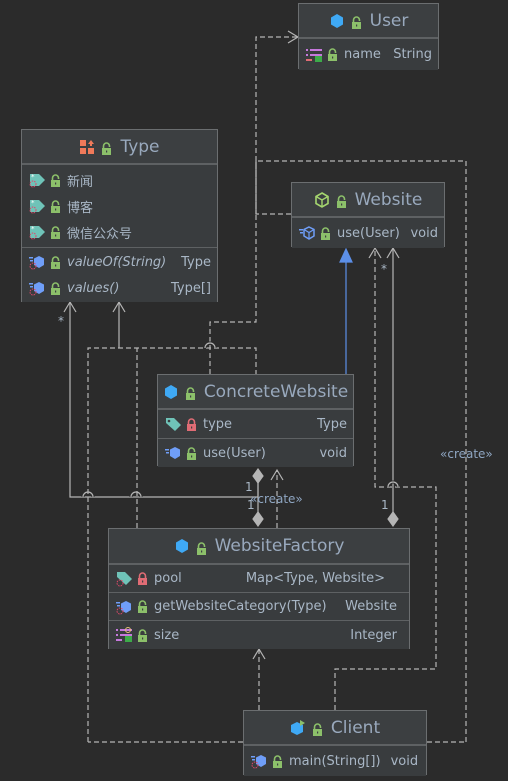  I want to click on field-row: name String, so click(368, 54).